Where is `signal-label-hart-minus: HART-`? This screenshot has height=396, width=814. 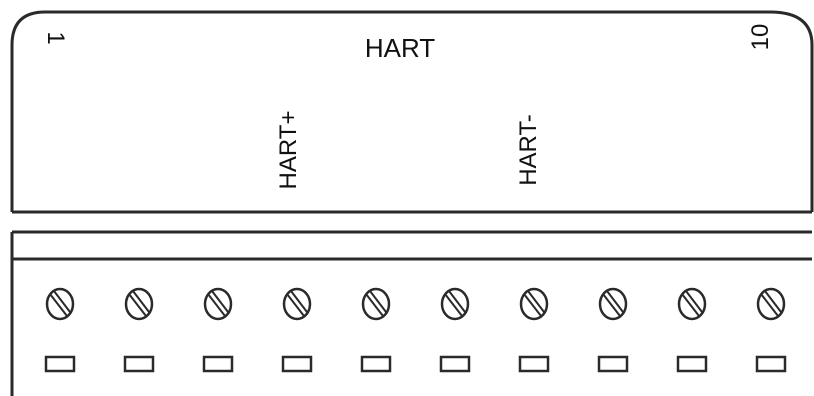
signal-label-hart-minus: HART- is located at coordinates (528, 150).